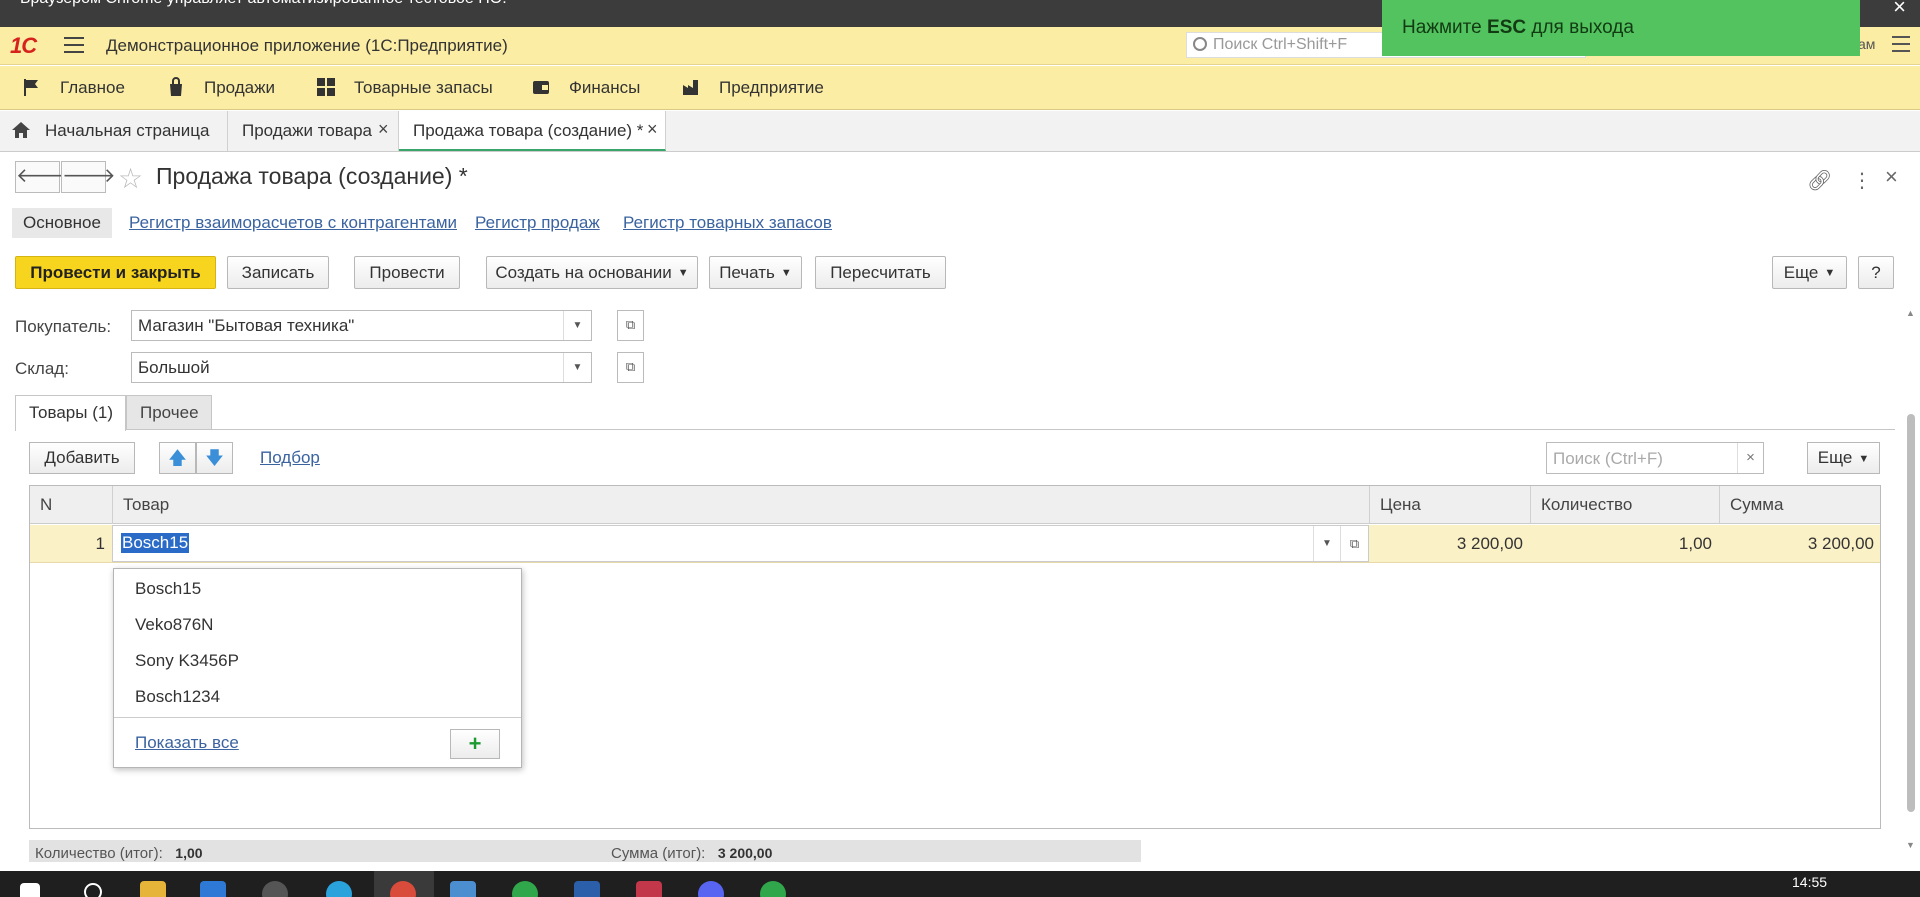 The width and height of the screenshot is (1920, 897). What do you see at coordinates (62, 223) in the screenshot?
I see `nav-main: Основное` at bounding box center [62, 223].